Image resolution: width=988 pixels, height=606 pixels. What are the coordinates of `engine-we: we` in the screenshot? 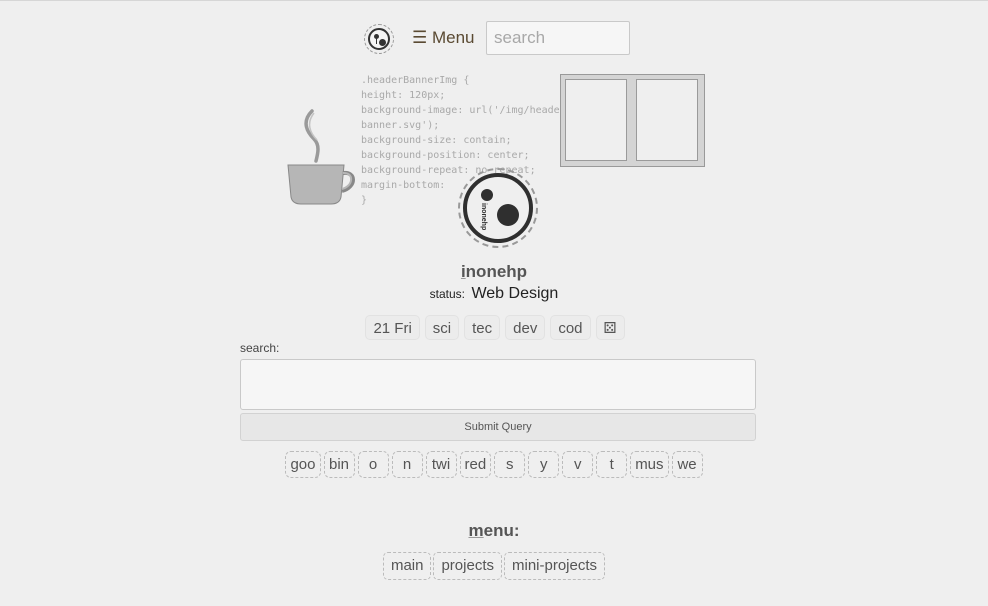 It's located at (687, 464).